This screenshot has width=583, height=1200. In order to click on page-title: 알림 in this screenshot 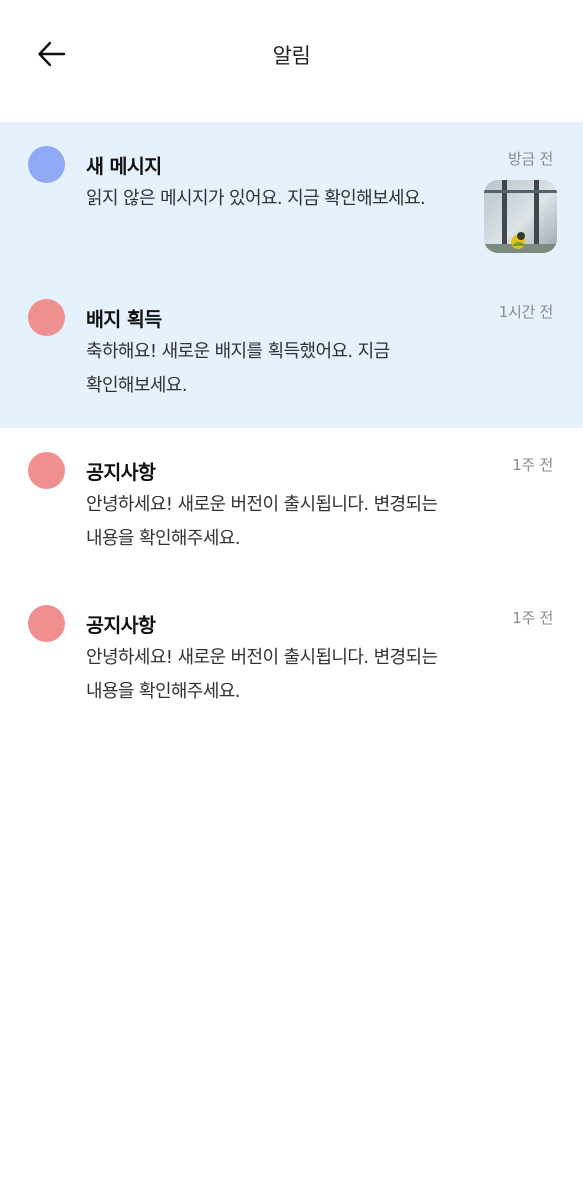, I will do `click(291, 56)`.